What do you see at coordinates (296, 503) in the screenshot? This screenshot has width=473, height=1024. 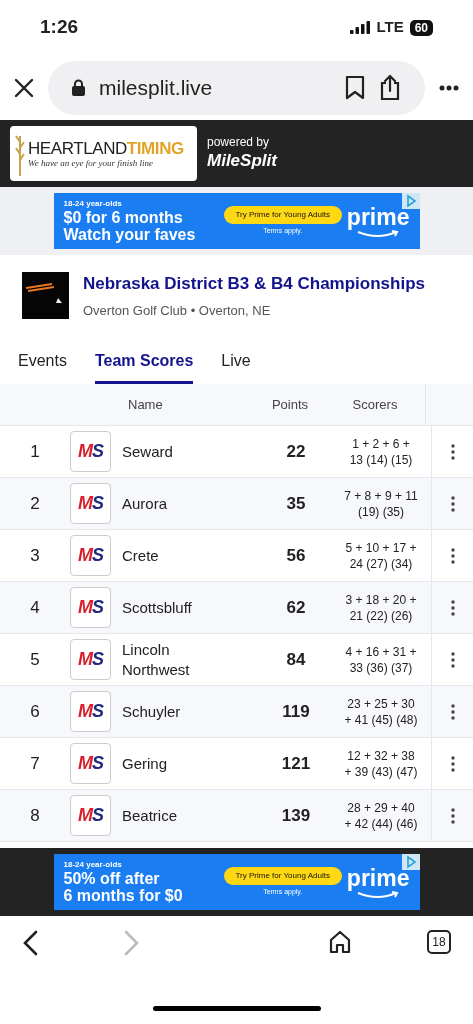 I see `points-cell-text: 35` at bounding box center [296, 503].